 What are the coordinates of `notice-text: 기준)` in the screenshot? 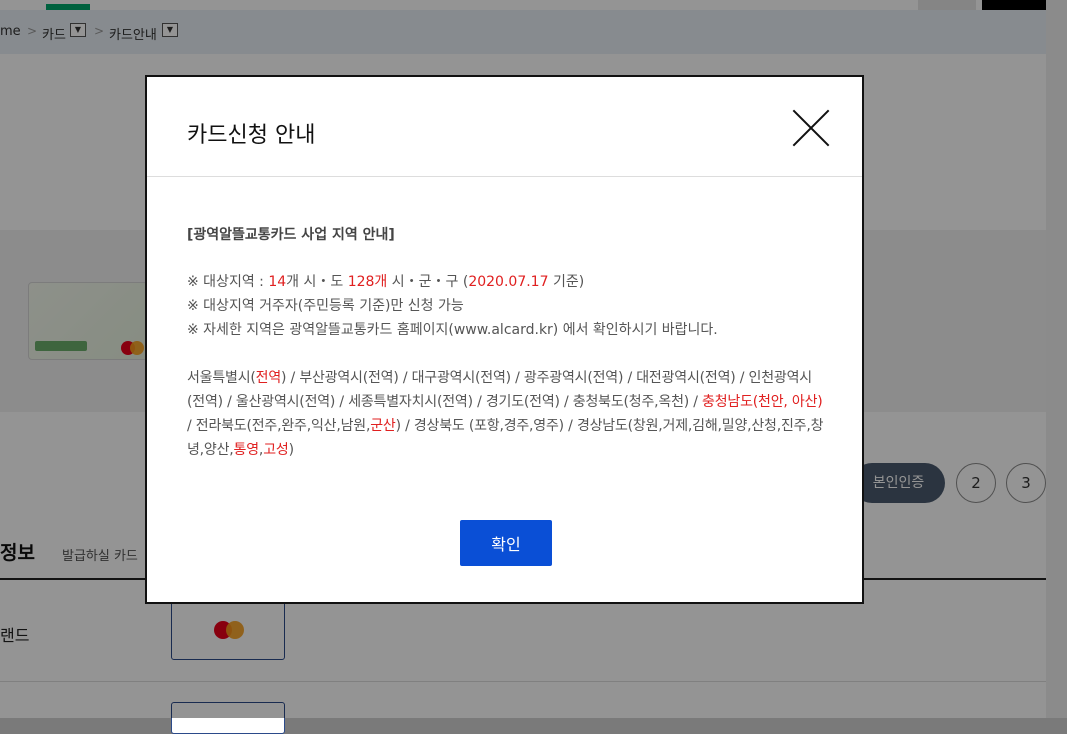 It's located at (566, 282).